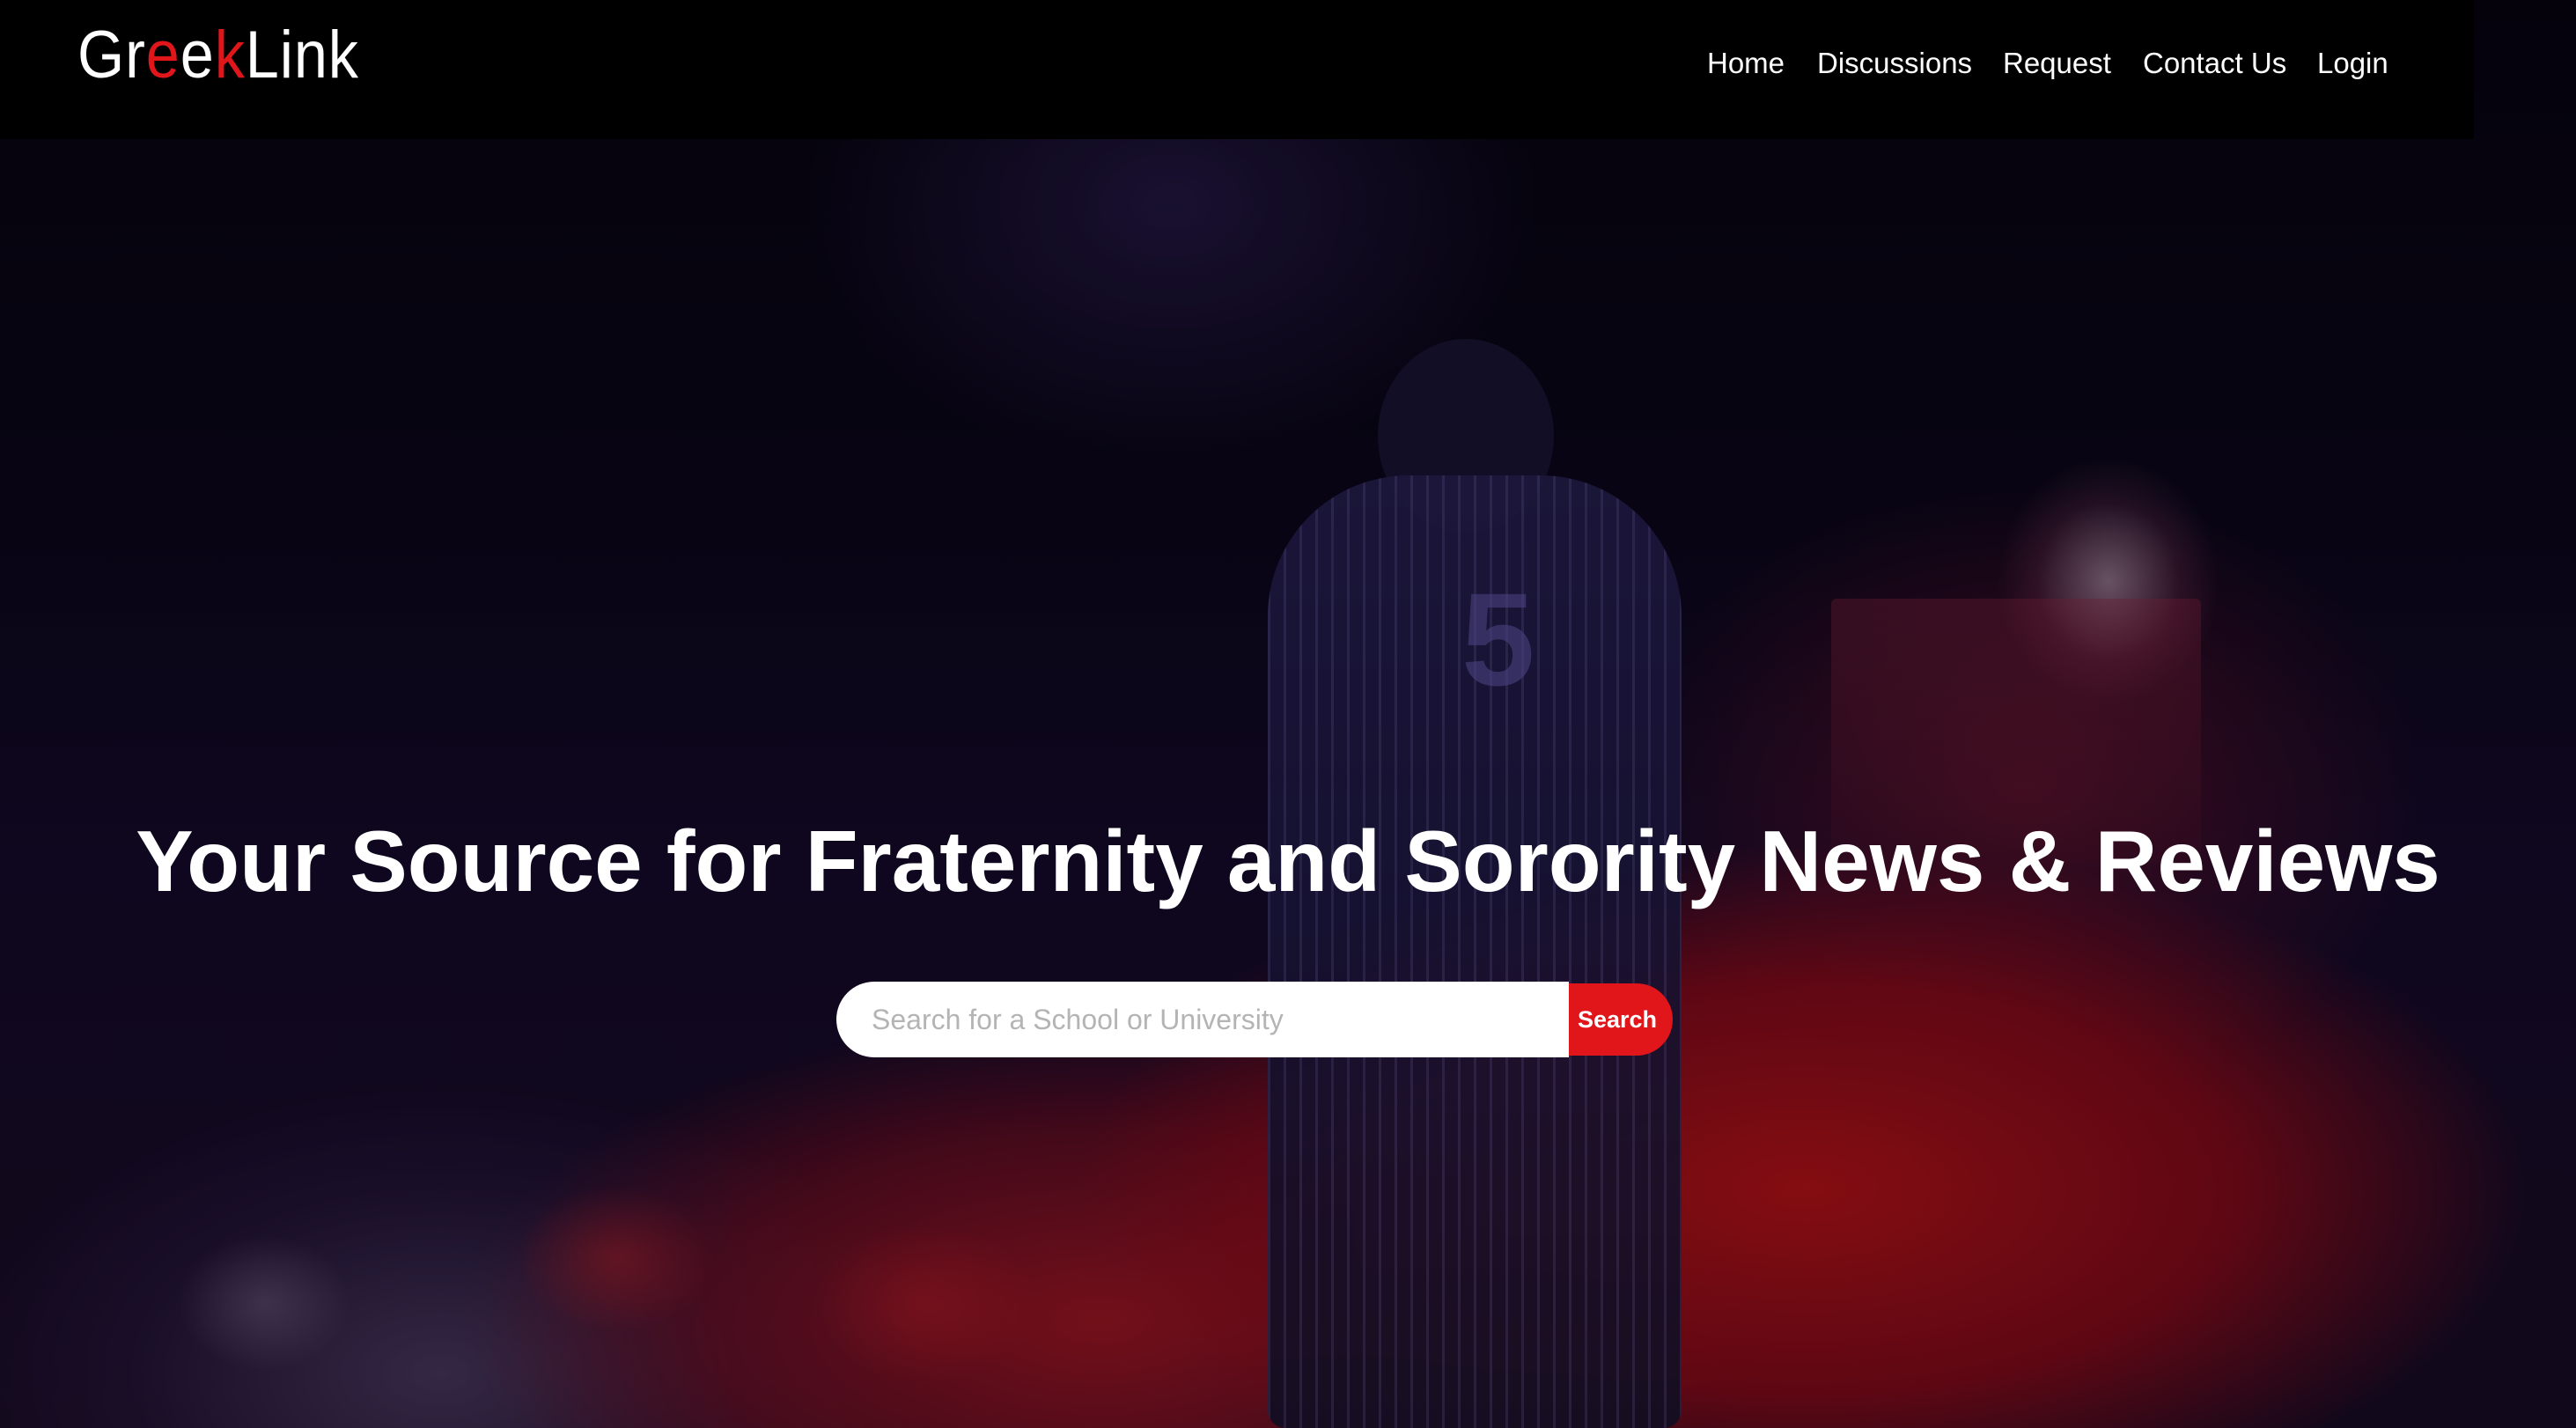  I want to click on nav-link-login: Login, so click(2352, 63).